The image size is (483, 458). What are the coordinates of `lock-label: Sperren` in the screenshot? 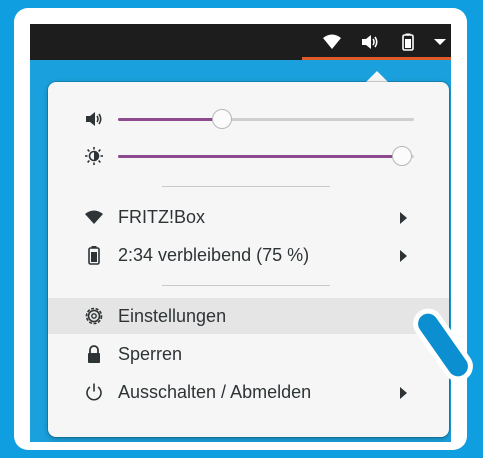 It's located at (150, 354).